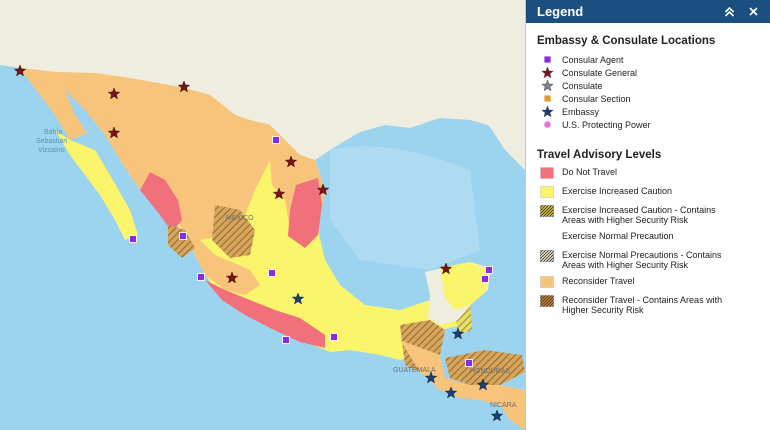 The image size is (770, 430). Describe the element at coordinates (655, 173) in the screenshot. I see `legend-item-do-not-travel: Do Not Travel` at that location.